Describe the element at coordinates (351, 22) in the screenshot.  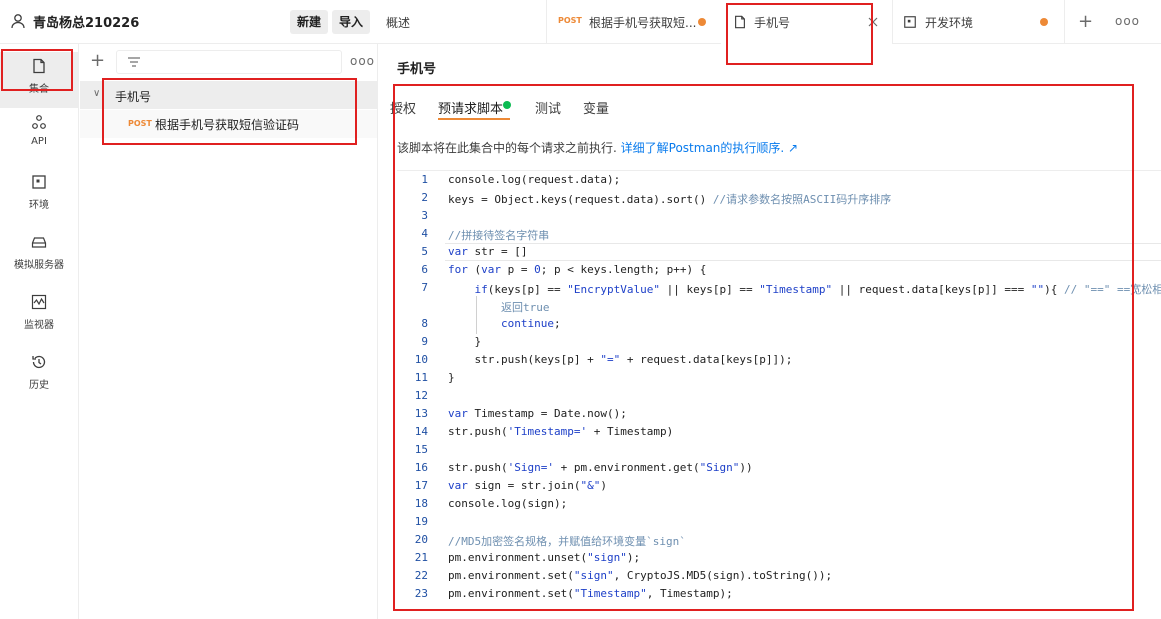
I see `import-button: 导入` at that location.